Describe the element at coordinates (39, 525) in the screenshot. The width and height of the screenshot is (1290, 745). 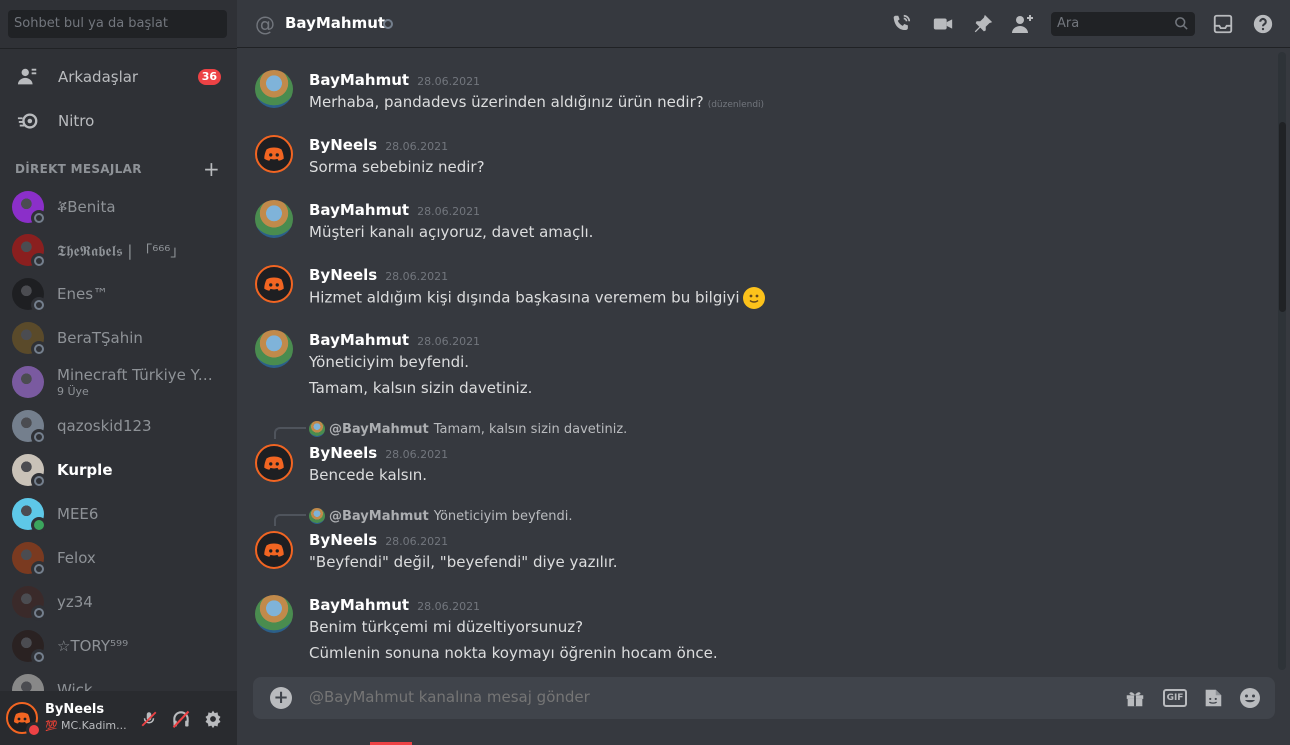
I see `online-status-icon` at that location.